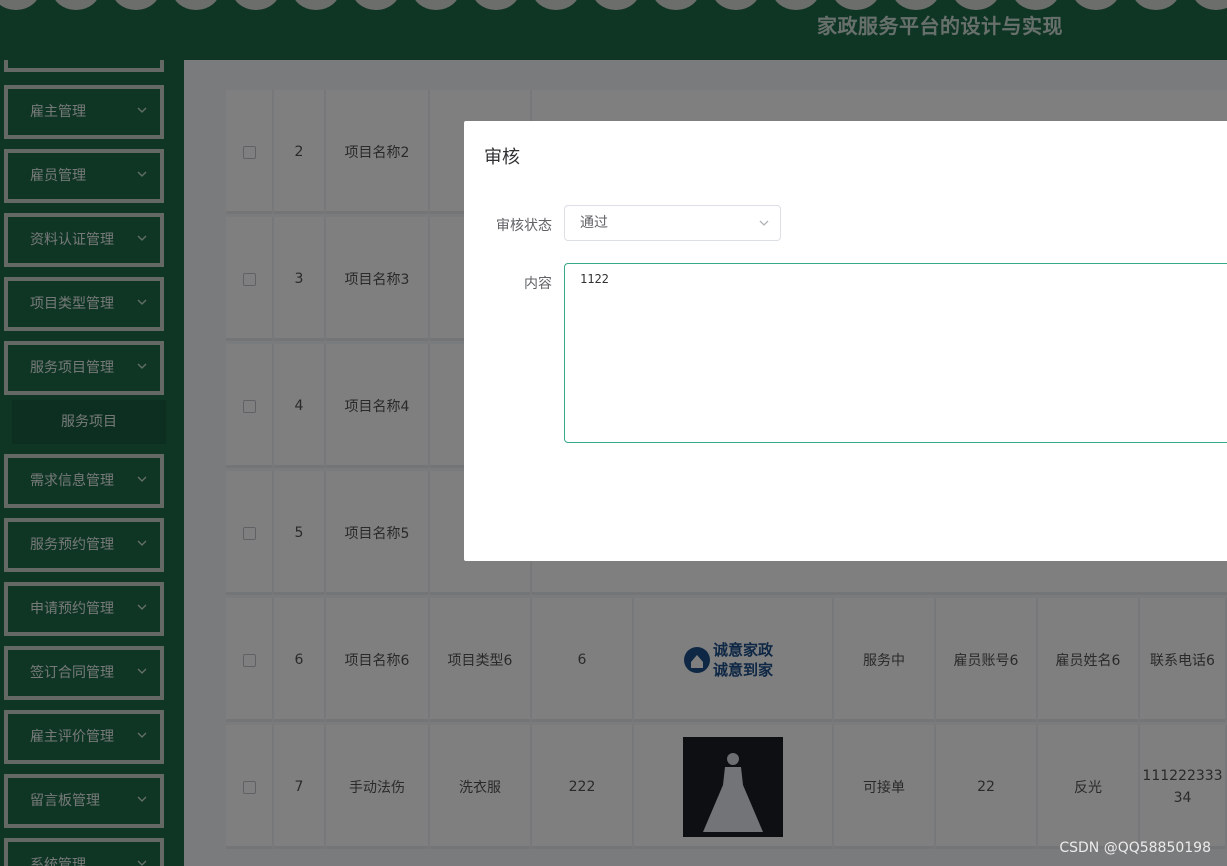 This screenshot has height=866, width=1227. Describe the element at coordinates (524, 226) in the screenshot. I see `status-label: 审核状态` at that location.